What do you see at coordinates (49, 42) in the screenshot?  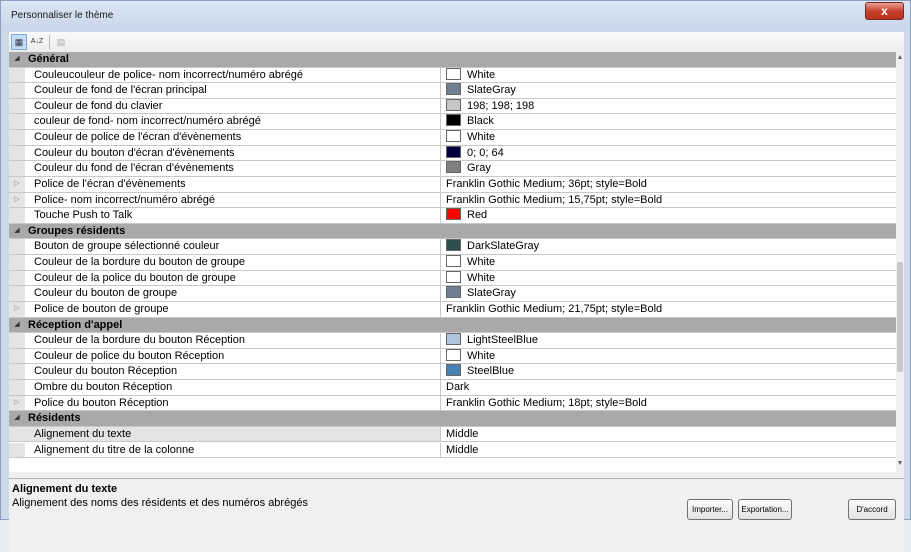 I see `toolbar-separator` at bounding box center [49, 42].